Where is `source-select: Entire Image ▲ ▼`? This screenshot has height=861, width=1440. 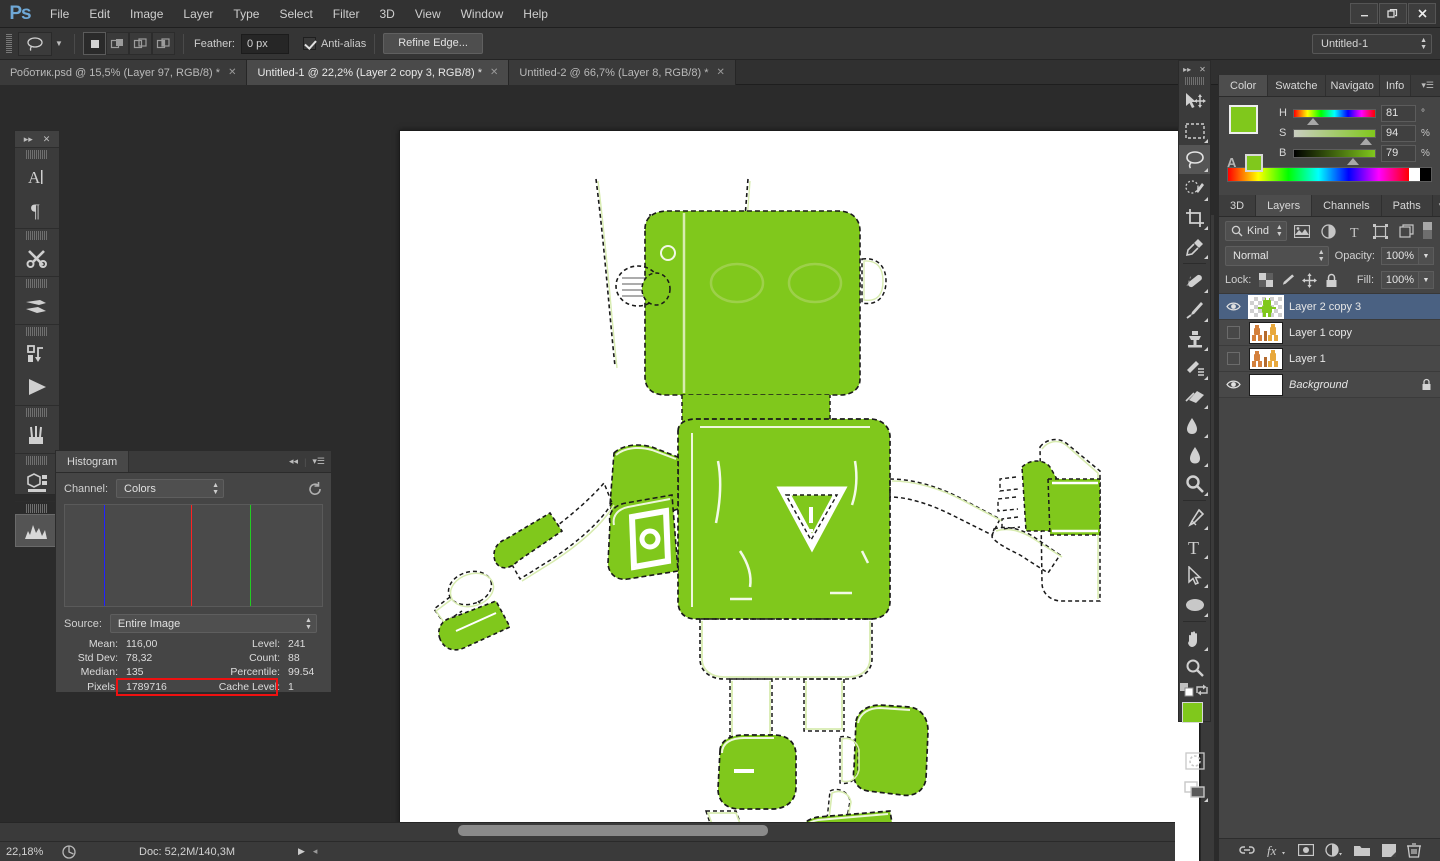 source-select: Entire Image ▲ ▼ is located at coordinates (213, 623).